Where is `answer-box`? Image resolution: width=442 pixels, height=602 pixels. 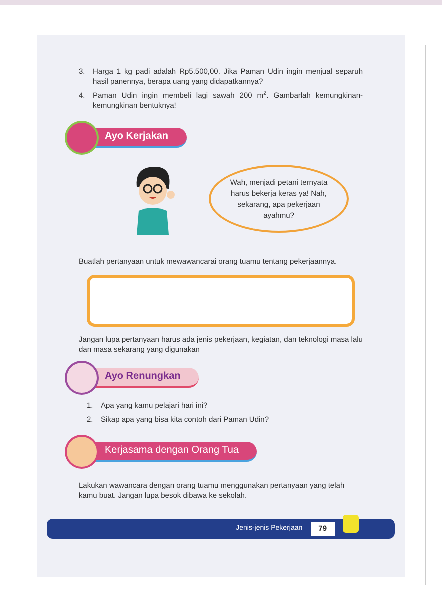 answer-box is located at coordinates (221, 301).